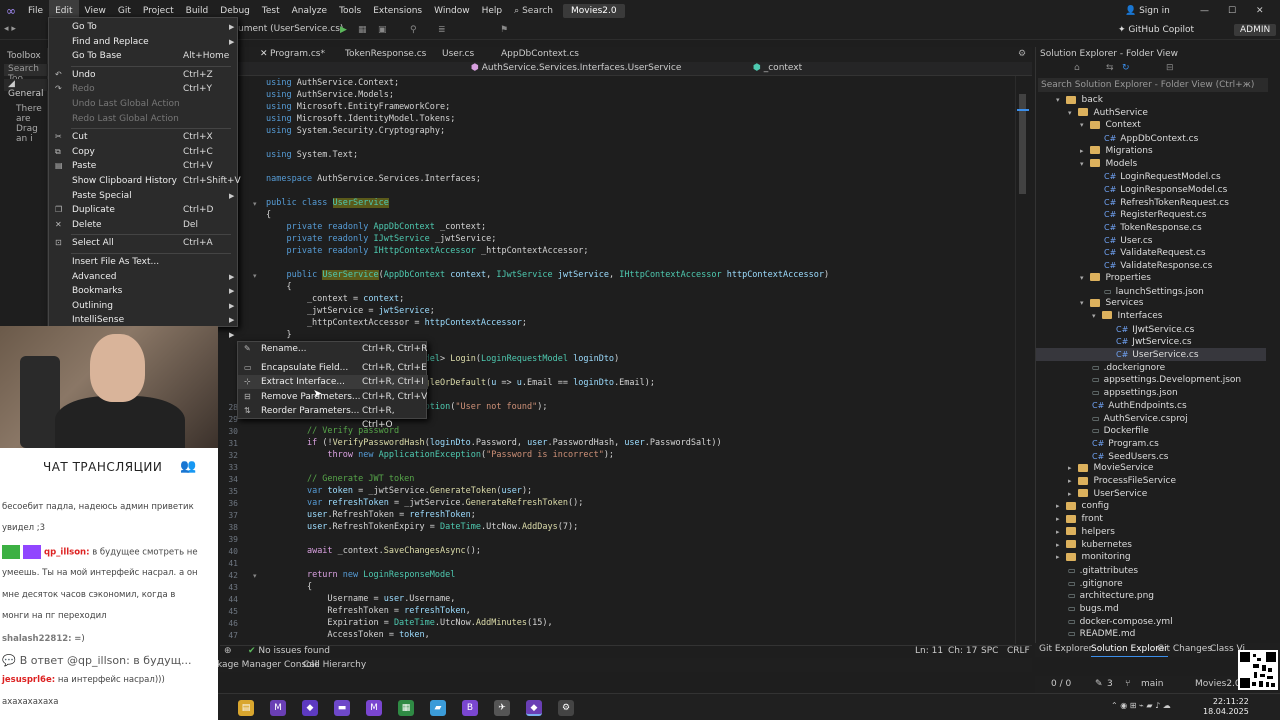 The image size is (1280, 720). What do you see at coordinates (376, 227) in the screenshot?
I see `code-line: private readonly AppDbContext _context;` at bounding box center [376, 227].